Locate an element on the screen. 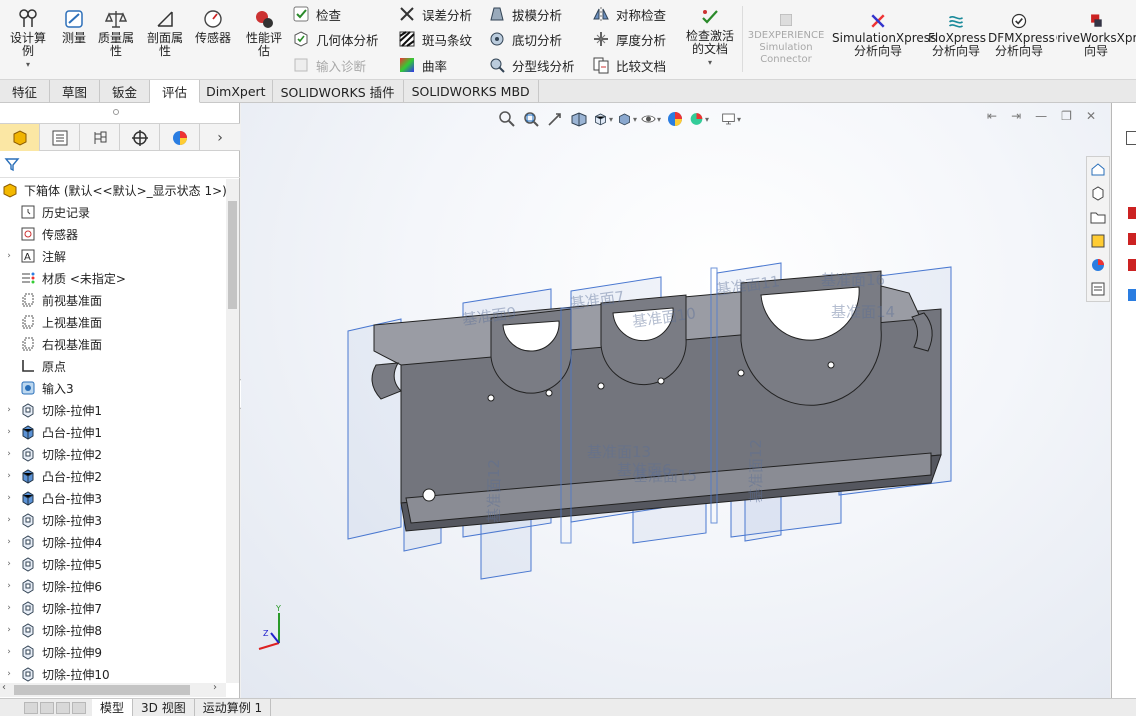 The height and width of the screenshot is (716, 1136). file-explorer-icon is located at coordinates (1098, 217).